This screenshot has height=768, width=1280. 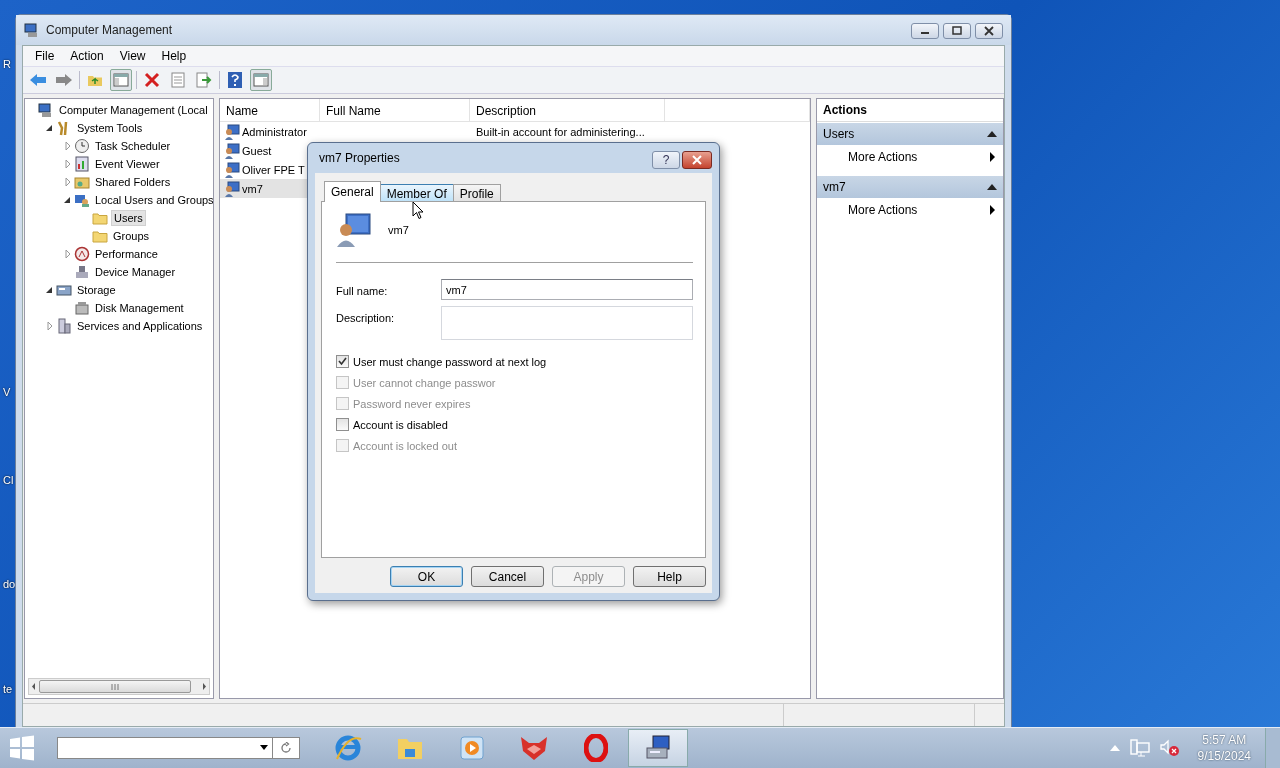 I want to click on maximize-icon, so click(x=957, y=31).